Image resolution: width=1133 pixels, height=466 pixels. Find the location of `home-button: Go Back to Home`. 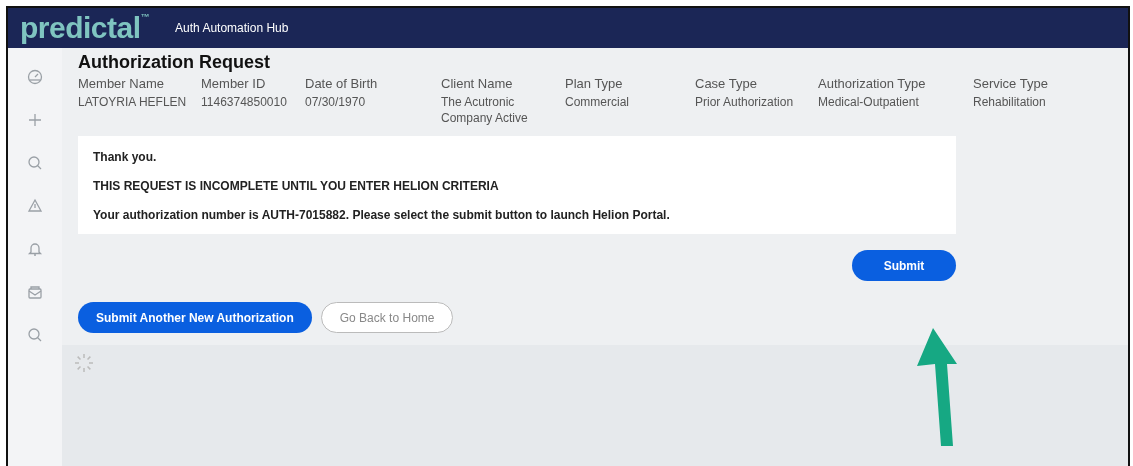

home-button: Go Back to Home is located at coordinates (387, 317).